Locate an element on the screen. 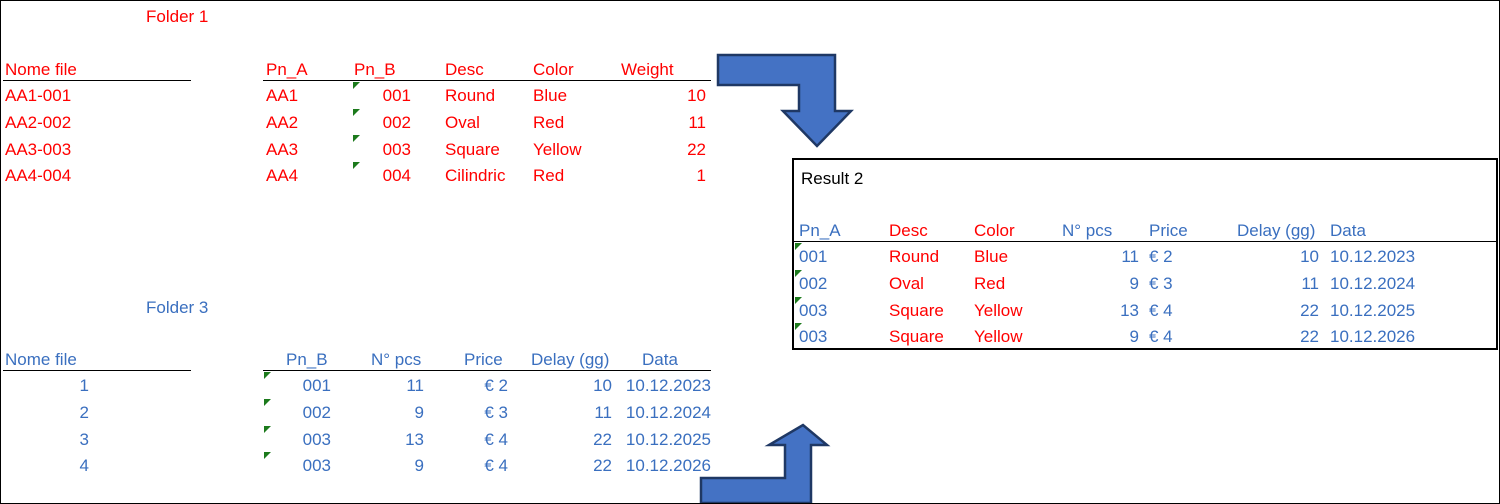 The image size is (1500, 504). bottom-cell-price: € 3 is located at coordinates (496, 412).